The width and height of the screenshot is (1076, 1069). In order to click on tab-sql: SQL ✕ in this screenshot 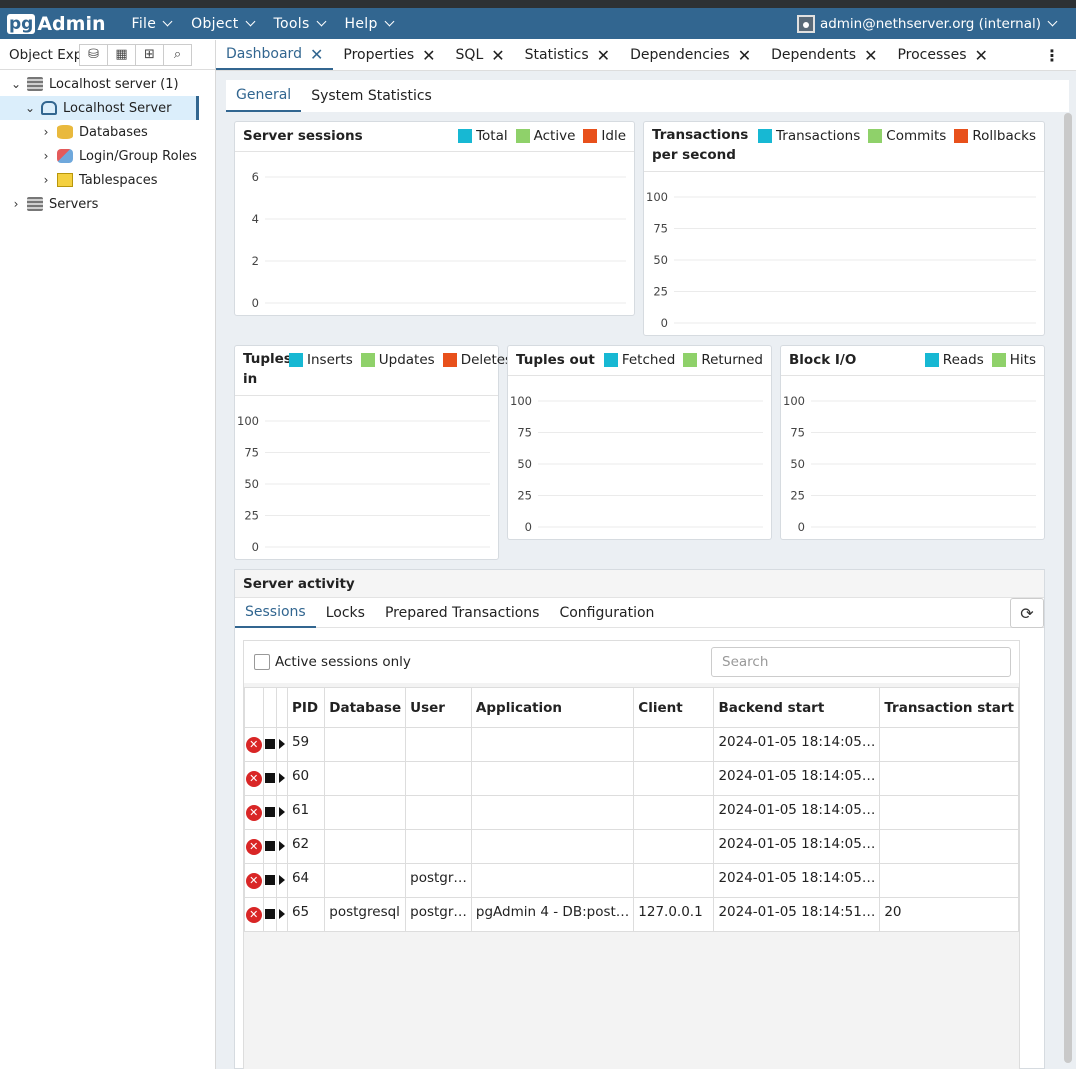, I will do `click(480, 55)`.